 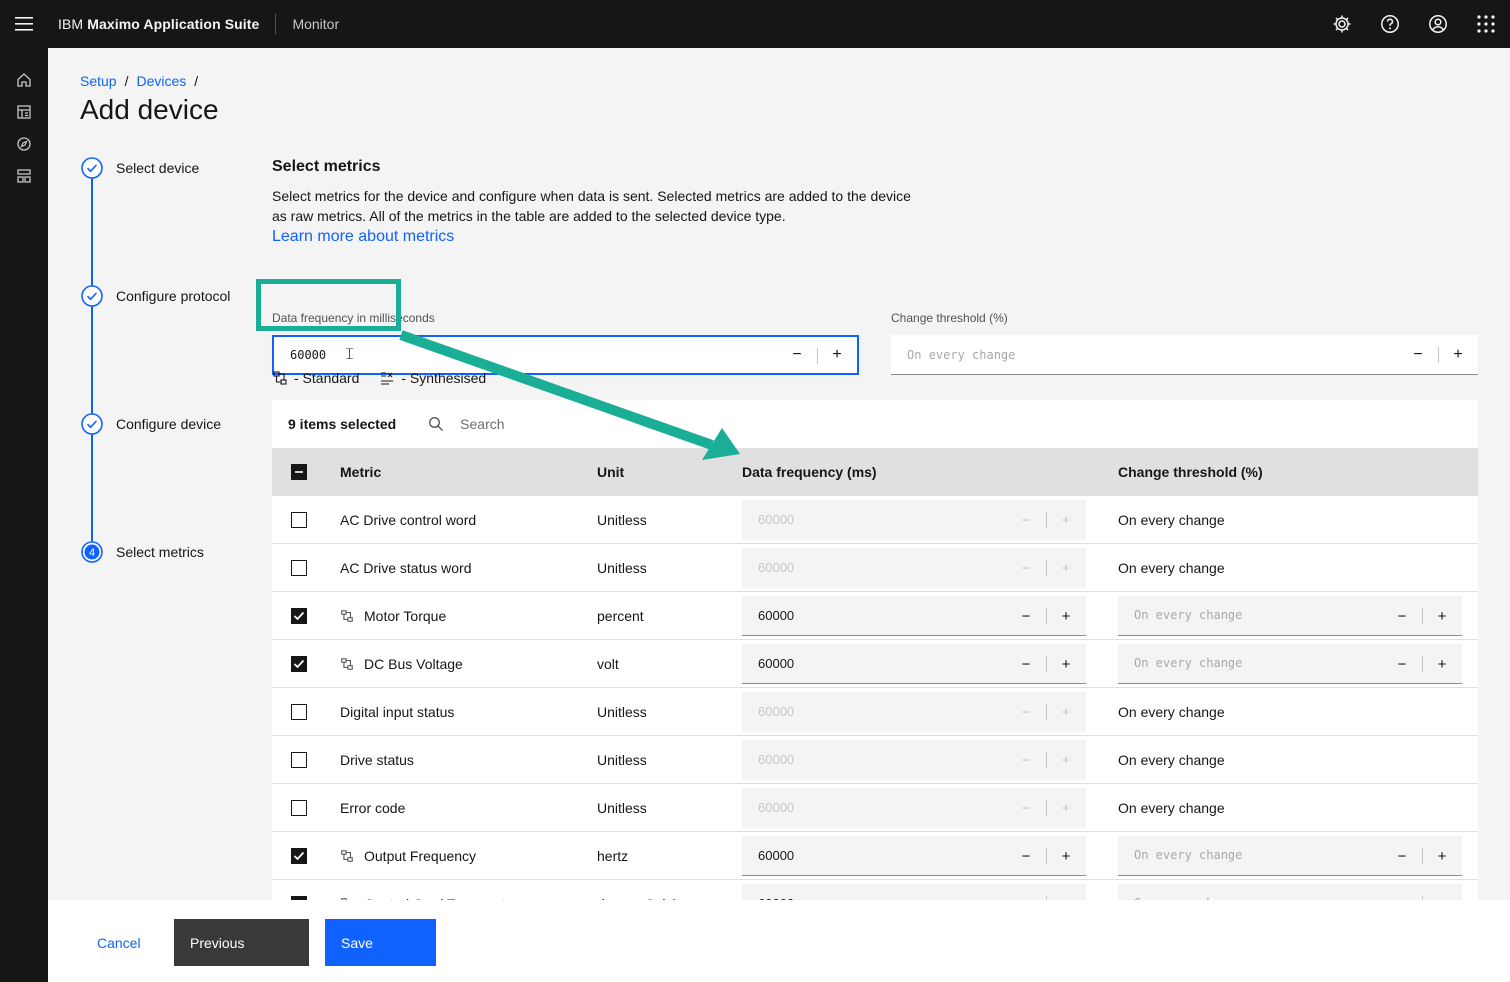 I want to click on annotation-arrow, so click(x=569, y=395).